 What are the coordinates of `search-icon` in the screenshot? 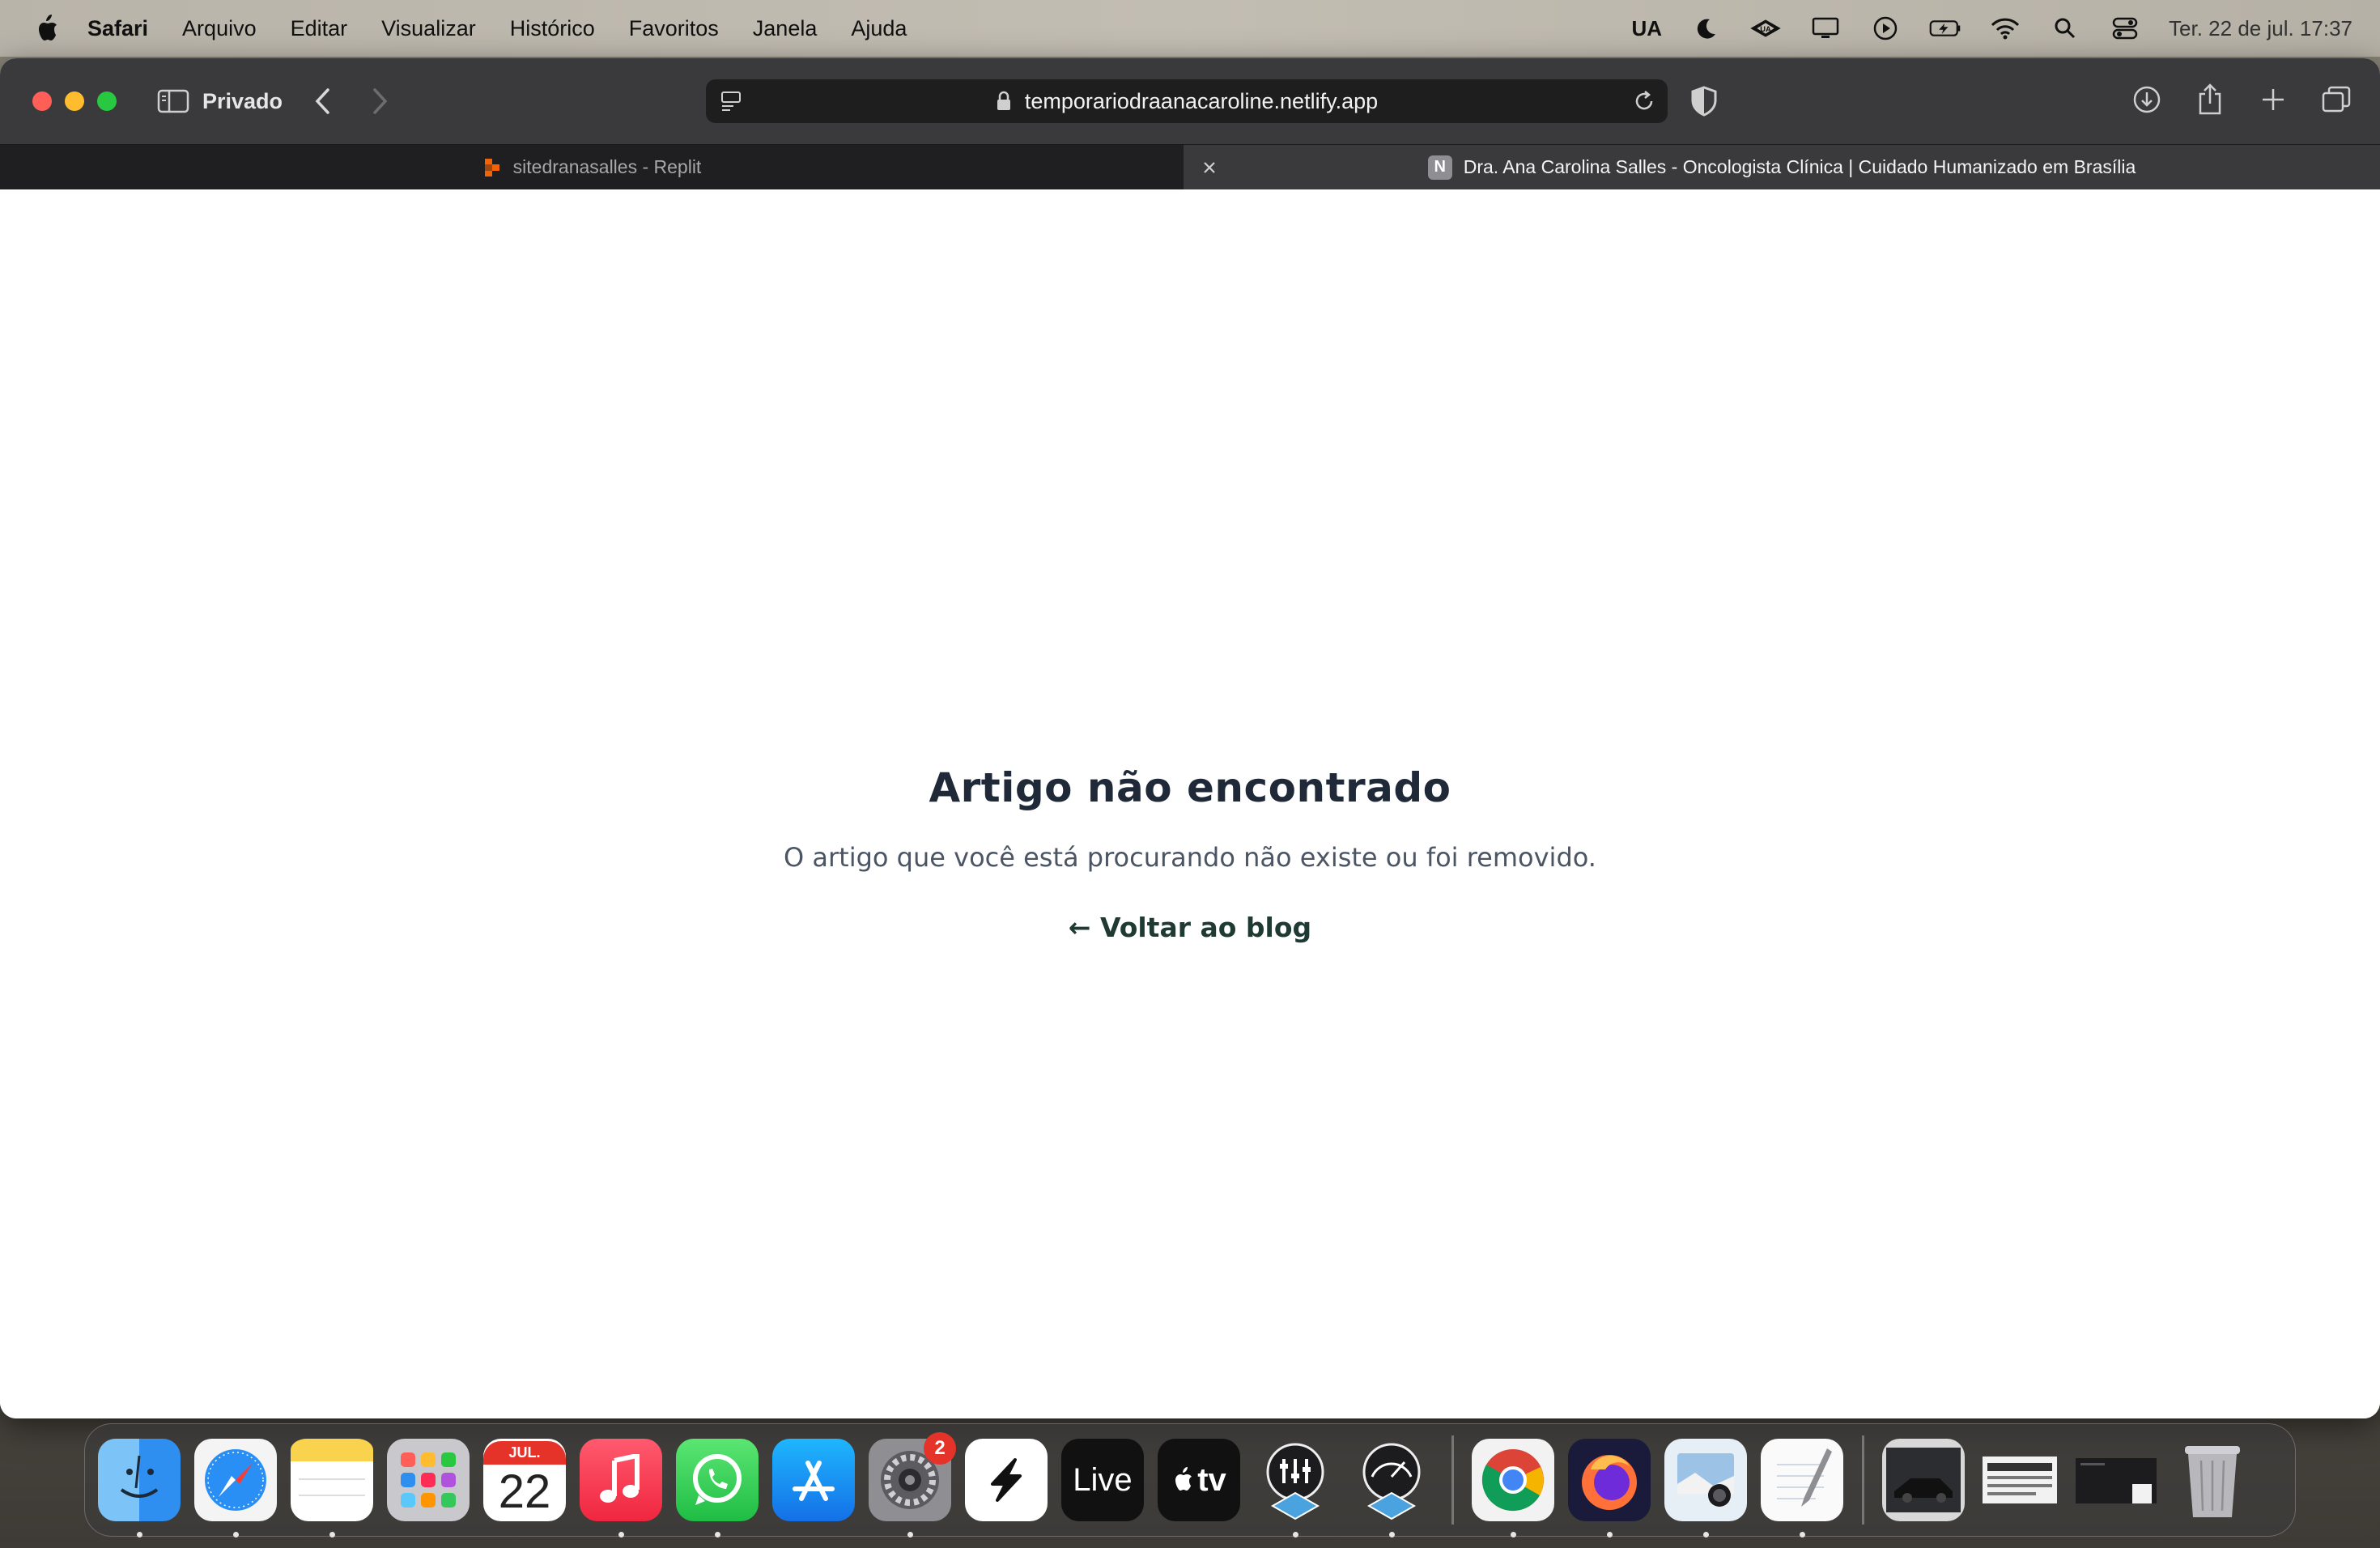 It's located at (2065, 29).